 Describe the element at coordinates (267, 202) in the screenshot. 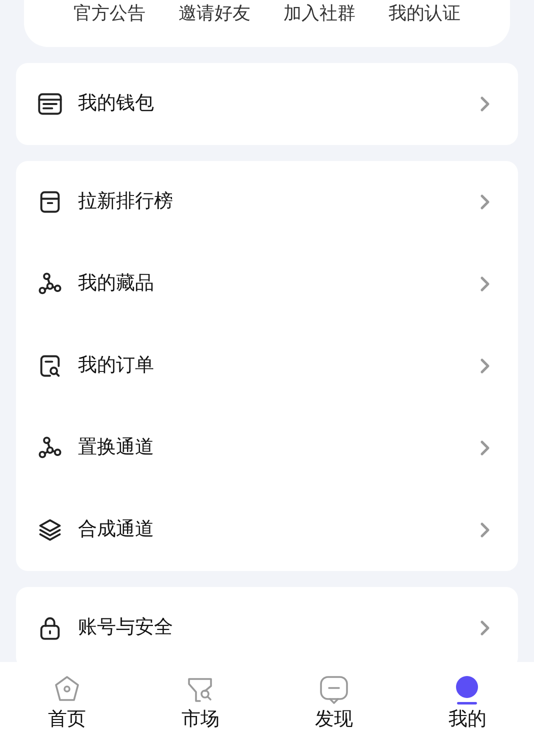

I see `menu-item: 拉新排行榜` at that location.